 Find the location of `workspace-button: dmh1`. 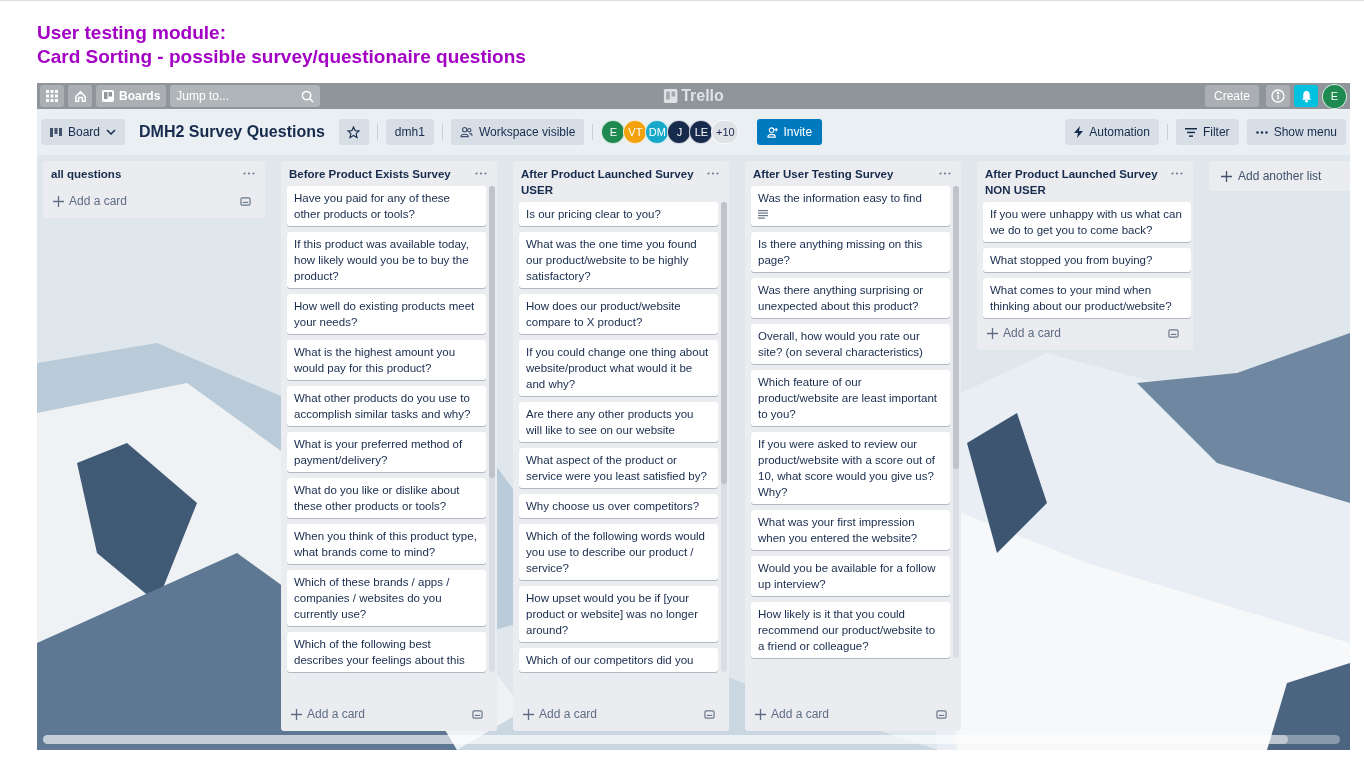

workspace-button: dmh1 is located at coordinates (409, 132).